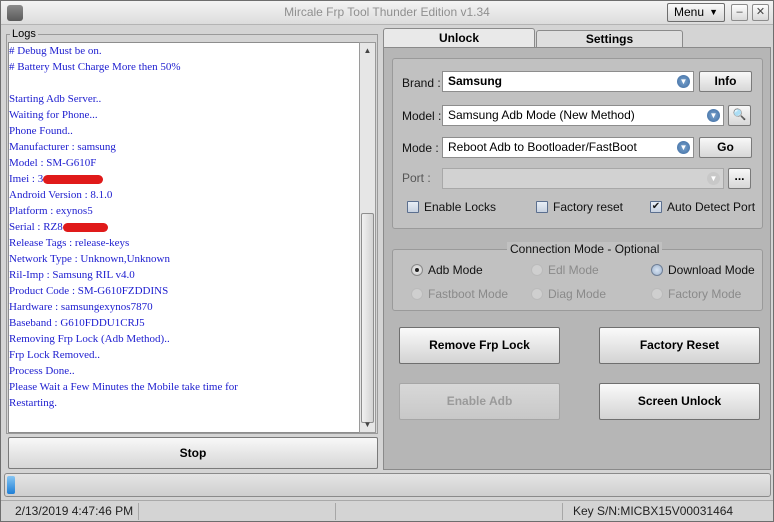  I want to click on edl-mode-radio, so click(537, 270).